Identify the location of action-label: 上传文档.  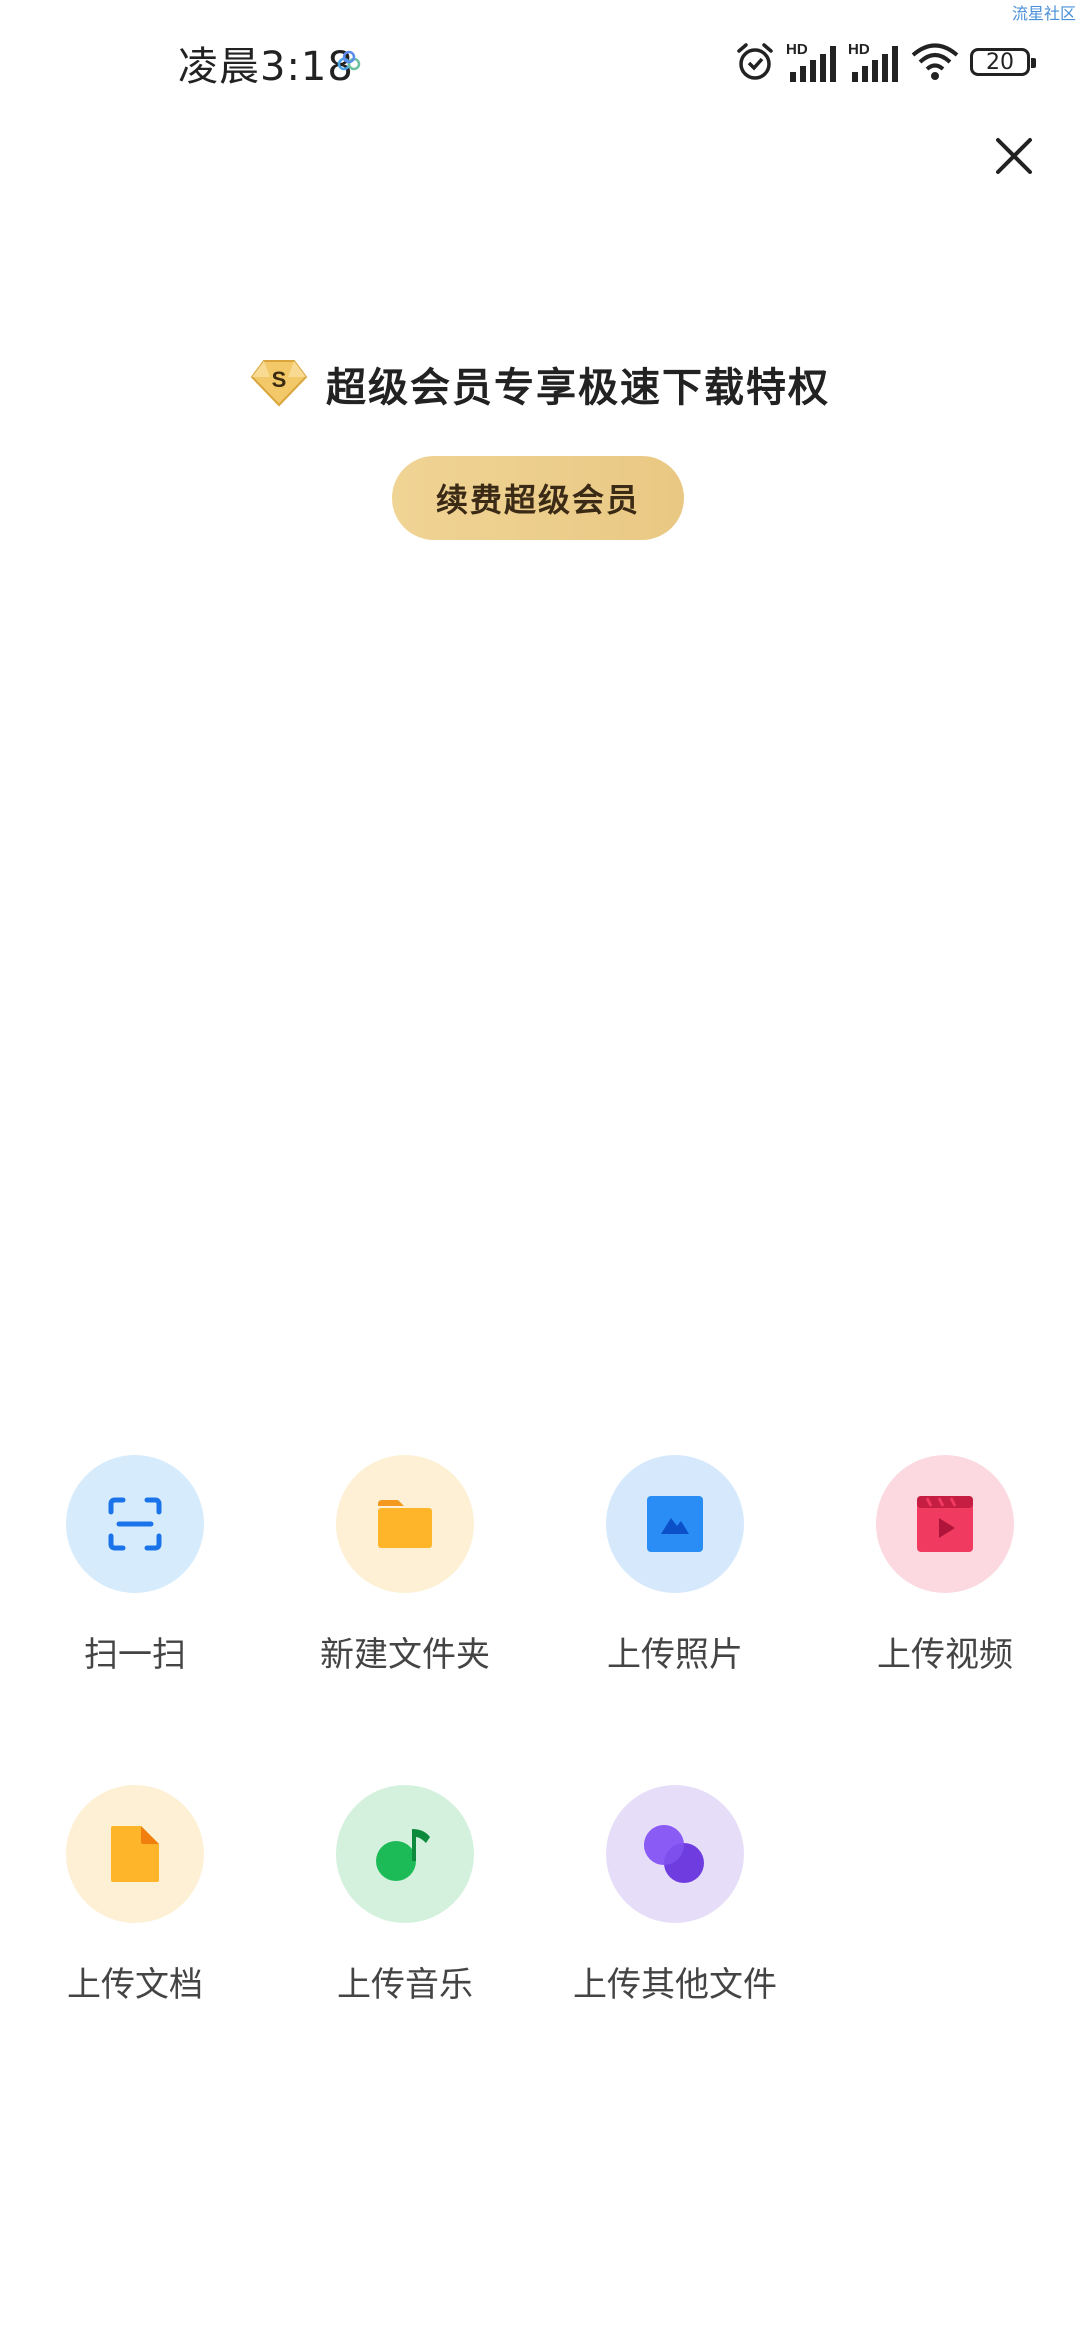
(135, 1985).